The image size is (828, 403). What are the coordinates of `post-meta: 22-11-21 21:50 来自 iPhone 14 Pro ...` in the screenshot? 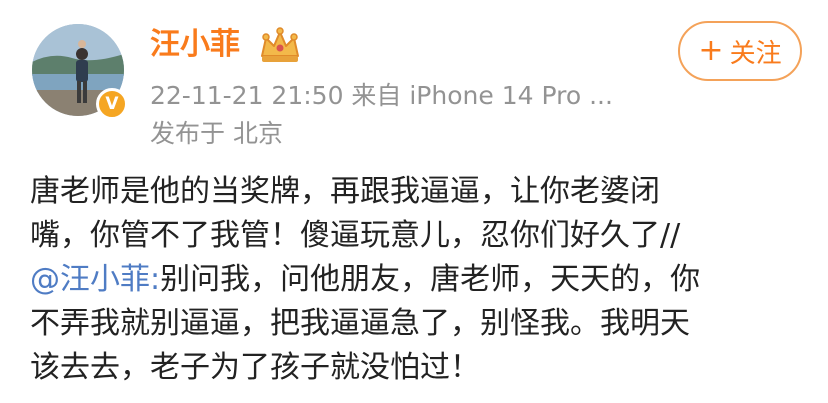 It's located at (381, 95).